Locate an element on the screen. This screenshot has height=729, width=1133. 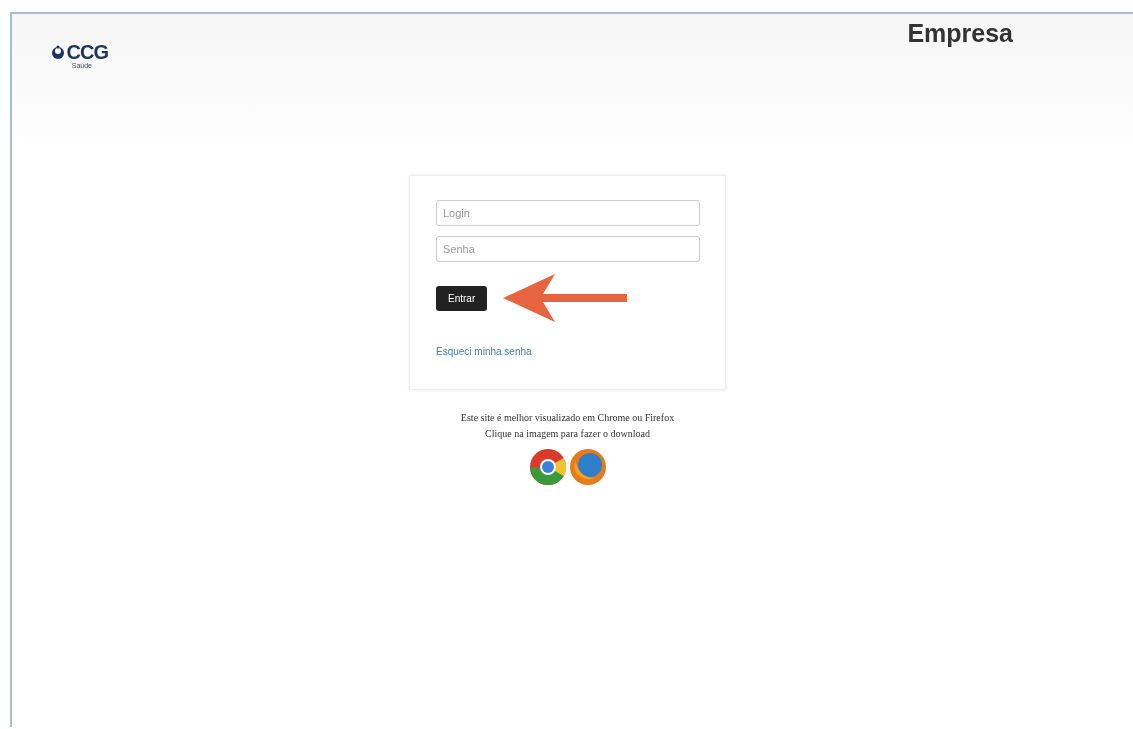
password-field: Senha is located at coordinates (568, 249).